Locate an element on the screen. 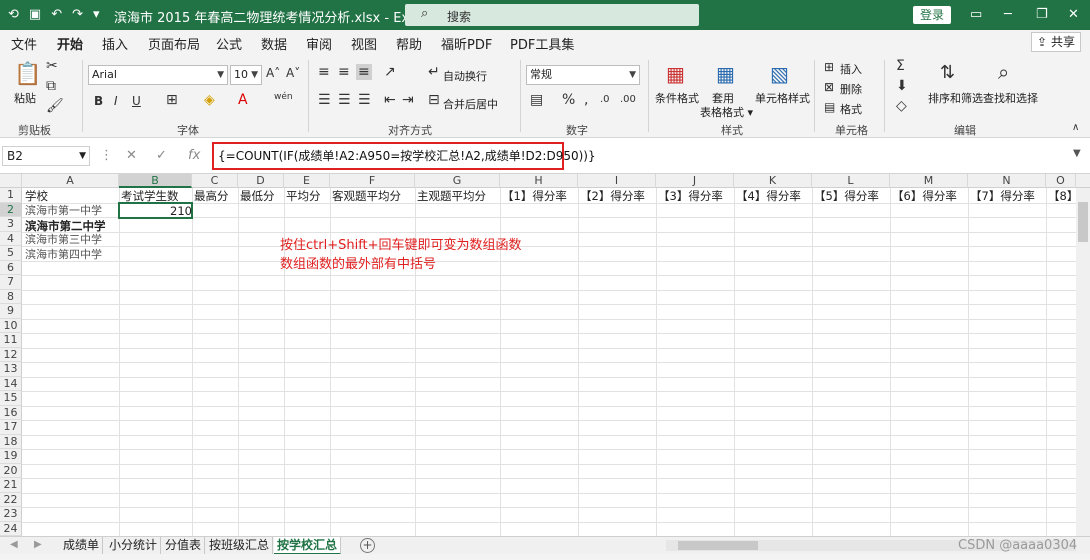  tab-page-layout: 页面布局 is located at coordinates (174, 43).